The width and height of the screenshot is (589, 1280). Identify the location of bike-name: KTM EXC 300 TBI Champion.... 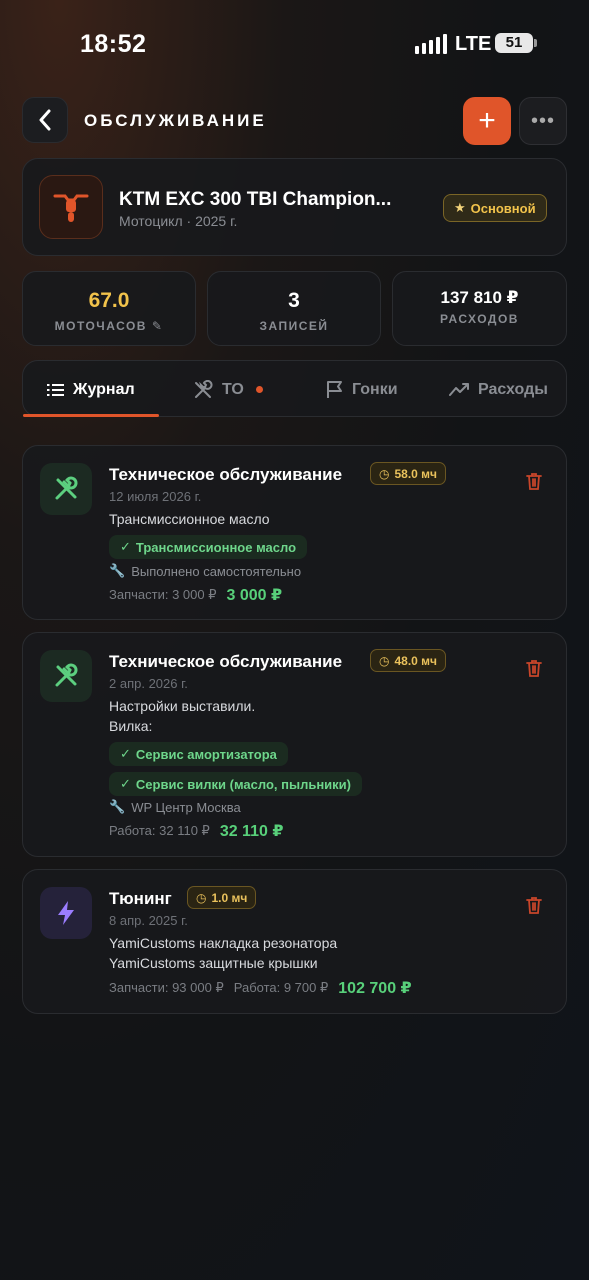
(255, 199).